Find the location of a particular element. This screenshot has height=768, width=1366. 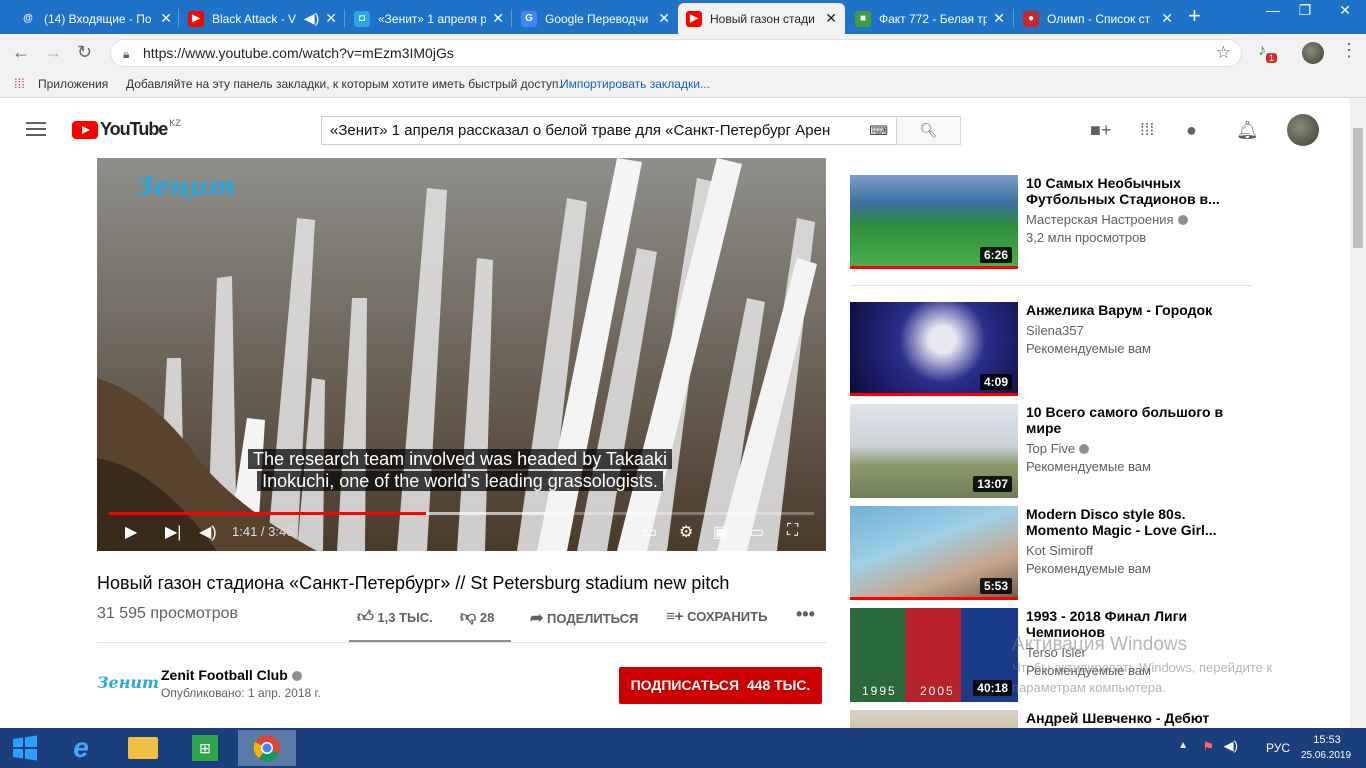

video-thumbnail: 6:26 is located at coordinates (934, 222).